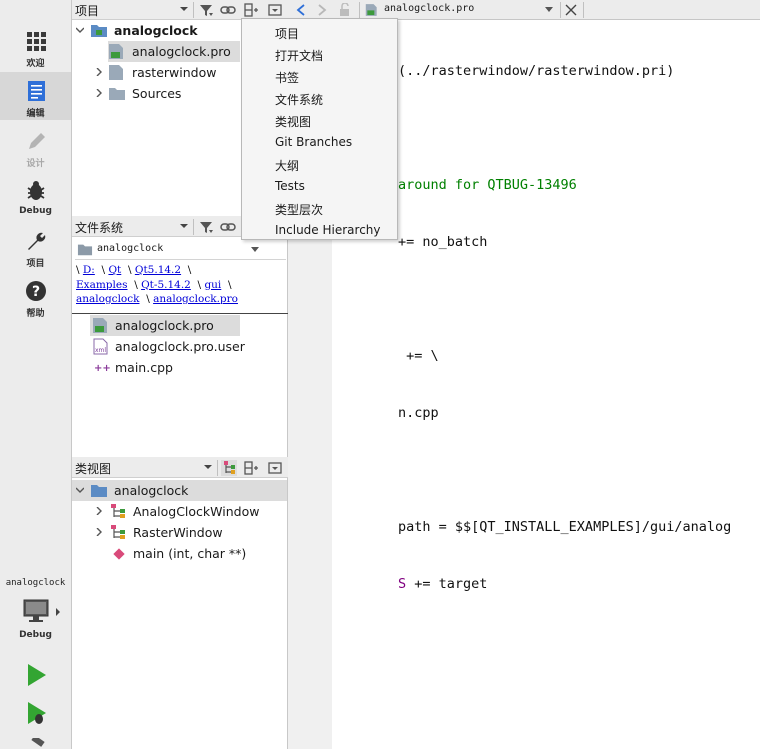 The width and height of the screenshot is (760, 749). I want to click on combo-value: analogclock, so click(130, 248).